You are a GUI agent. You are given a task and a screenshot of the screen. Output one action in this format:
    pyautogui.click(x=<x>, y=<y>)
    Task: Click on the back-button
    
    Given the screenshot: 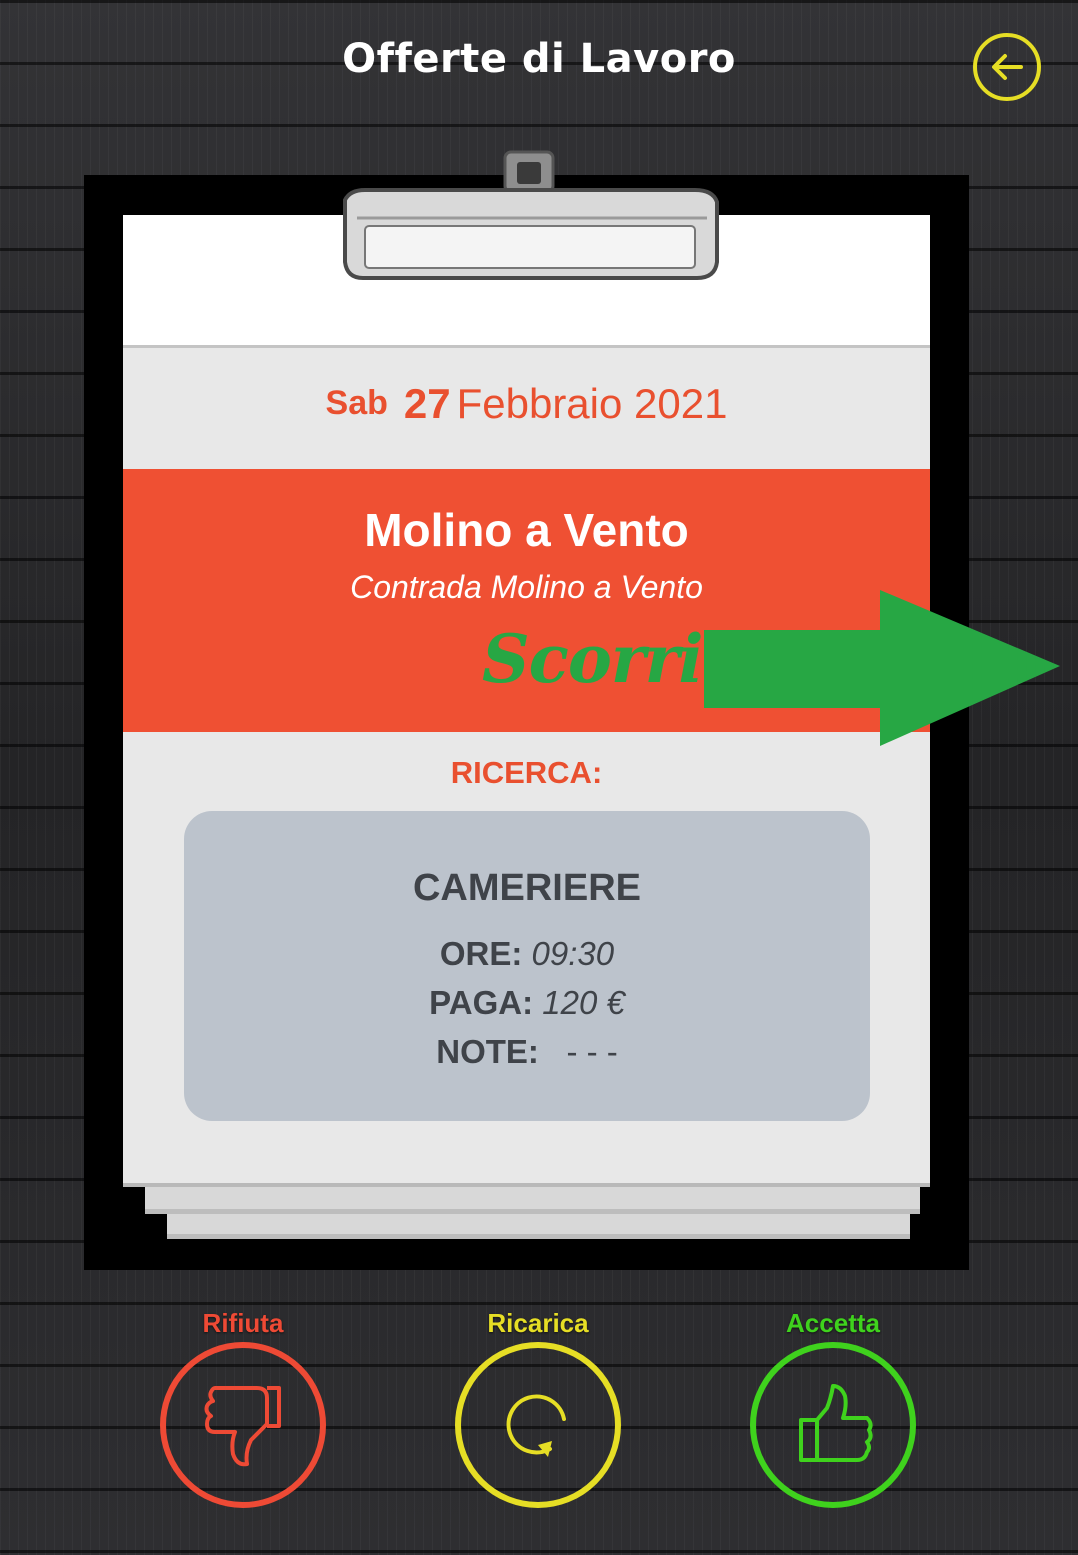 What is the action you would take?
    pyautogui.click(x=1007, y=67)
    